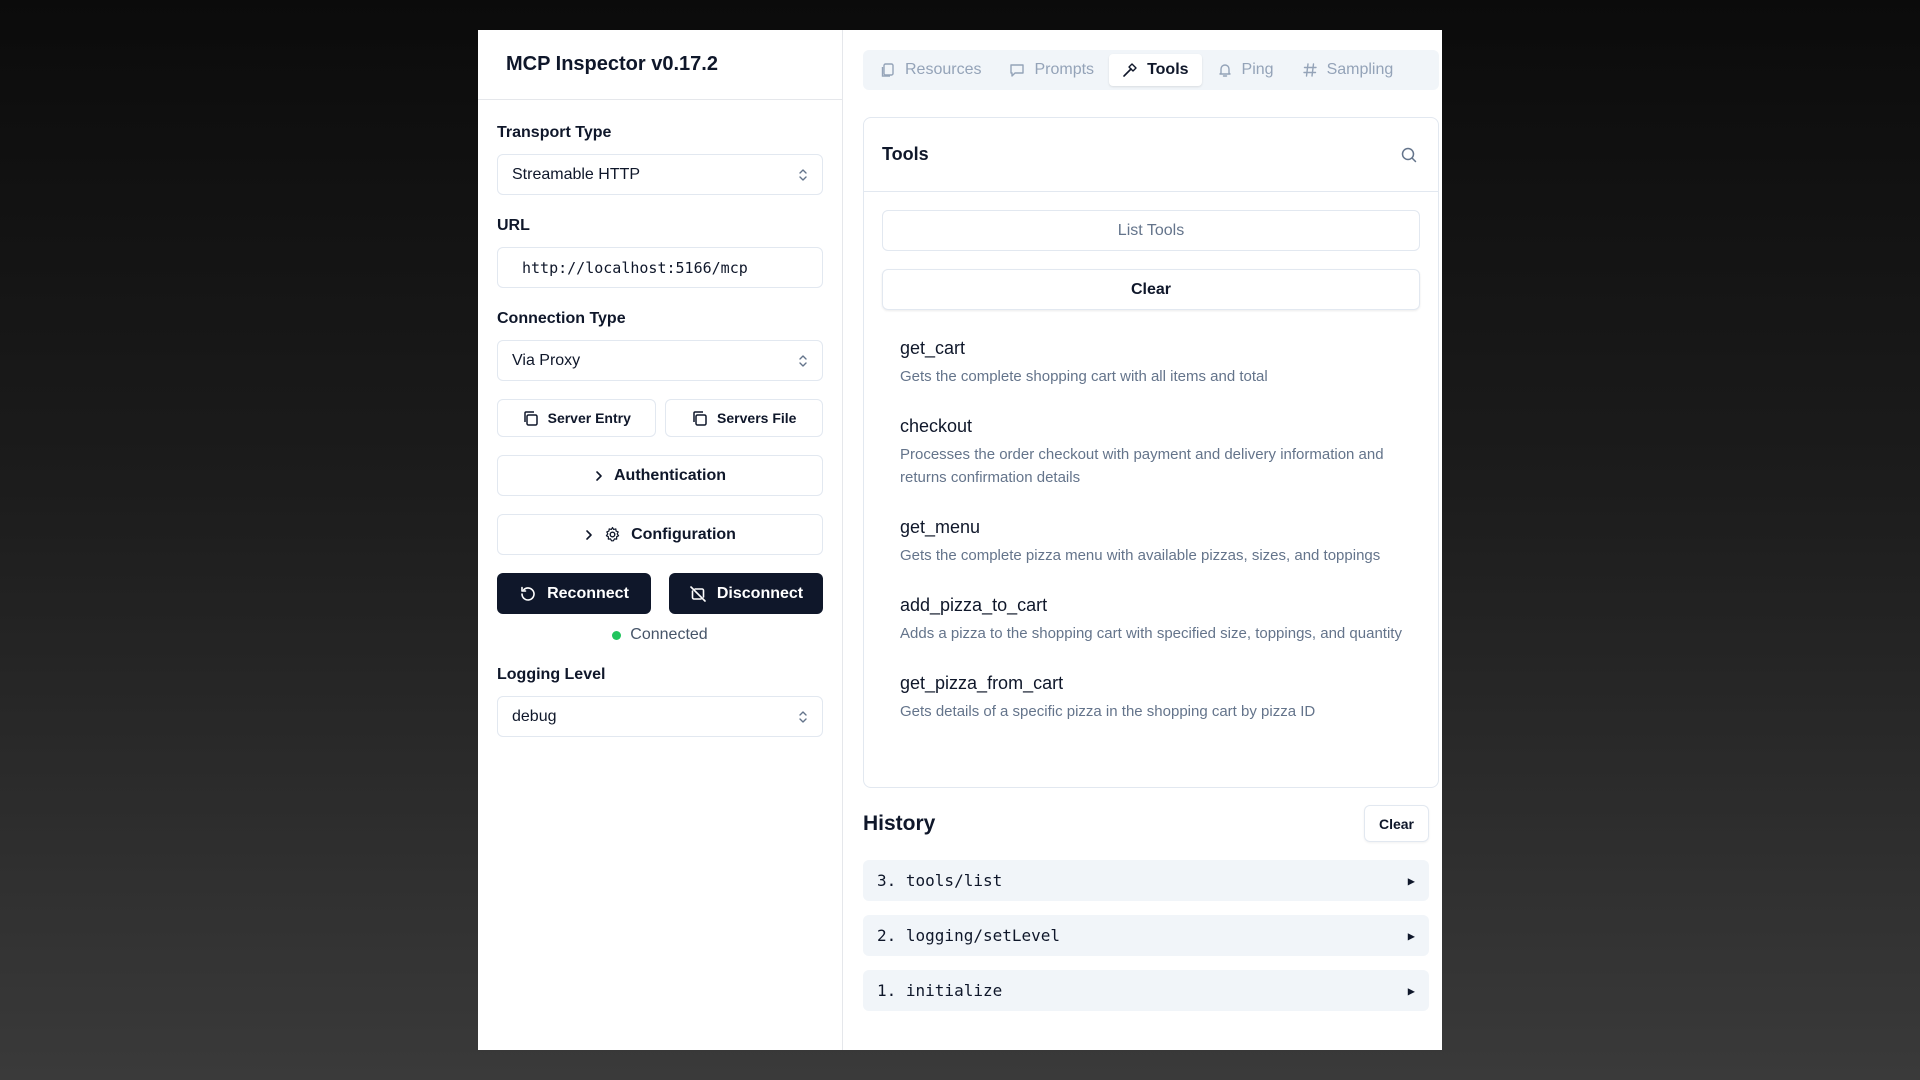 The height and width of the screenshot is (1080, 1920). I want to click on history-item-label: 1. initialize, so click(940, 990).